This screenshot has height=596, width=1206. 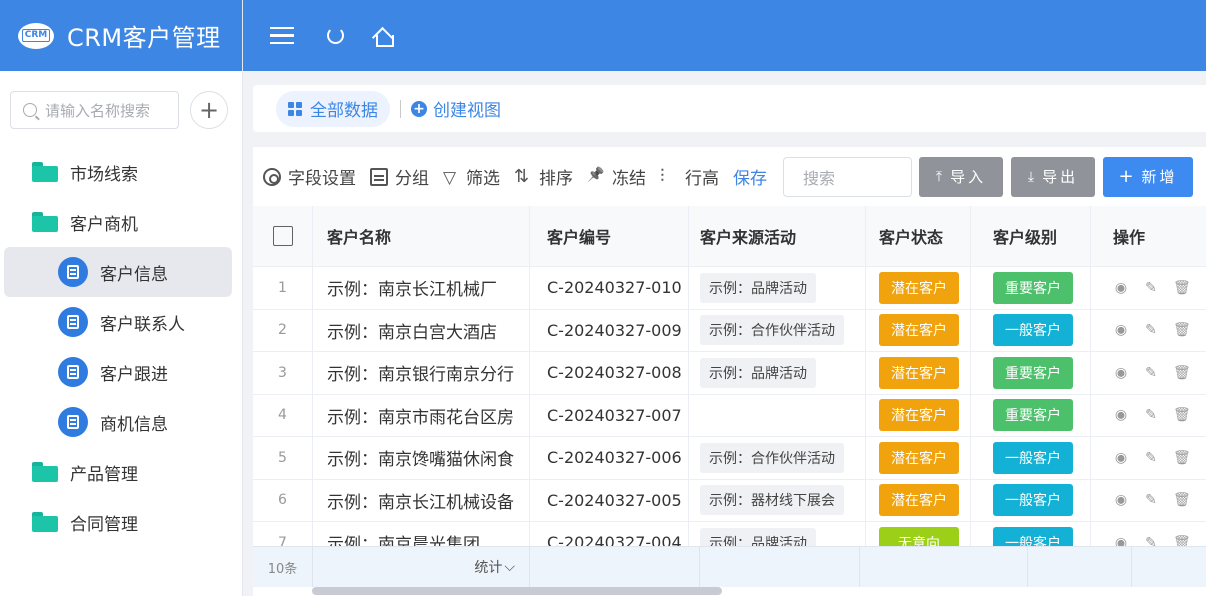 What do you see at coordinates (456, 108) in the screenshot?
I see `create-view-button: + 创建视图` at bounding box center [456, 108].